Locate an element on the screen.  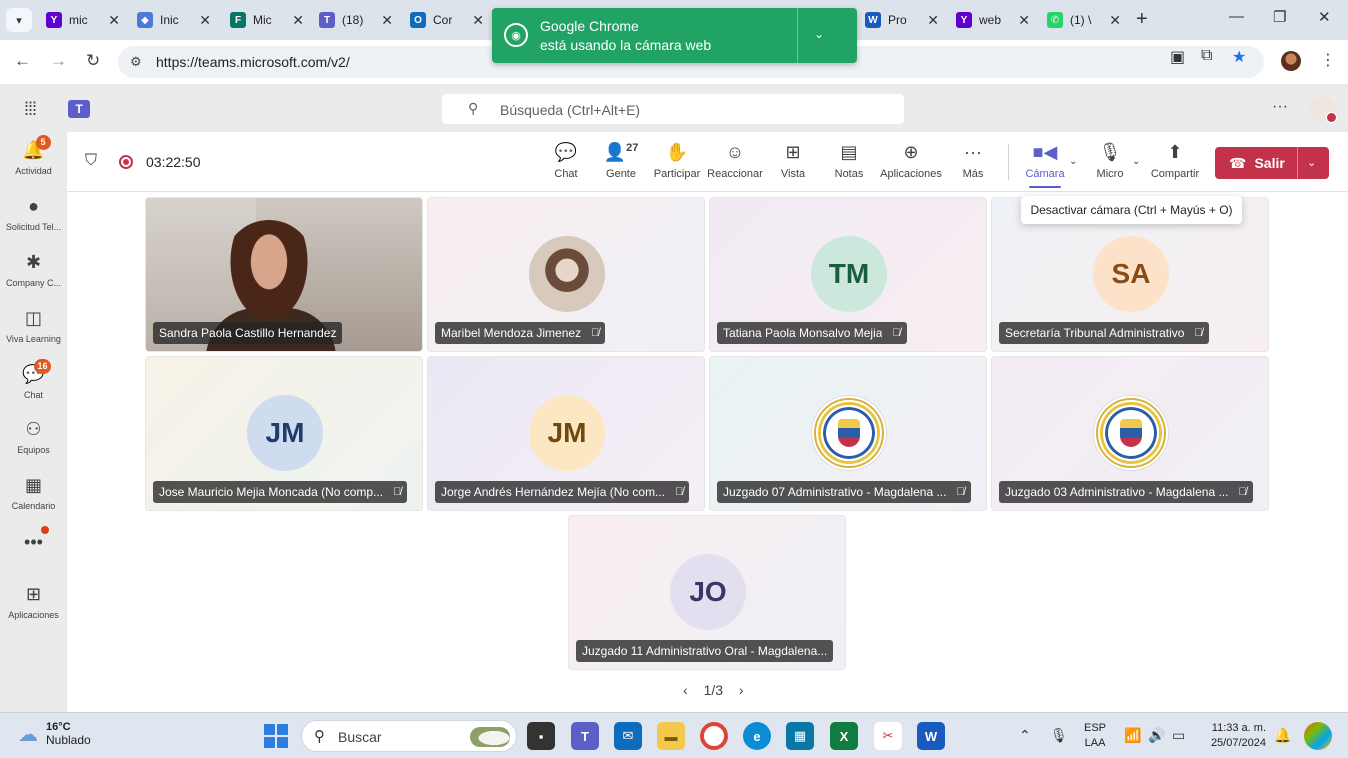
mic-muted-icon: 🎙̸ is located at coordinates (595, 333).